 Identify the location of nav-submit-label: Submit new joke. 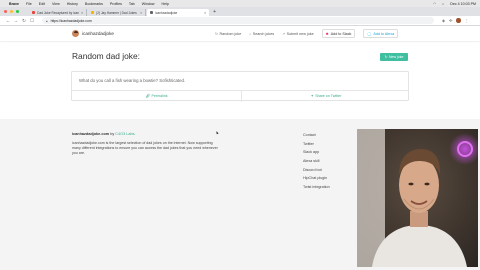
(300, 33).